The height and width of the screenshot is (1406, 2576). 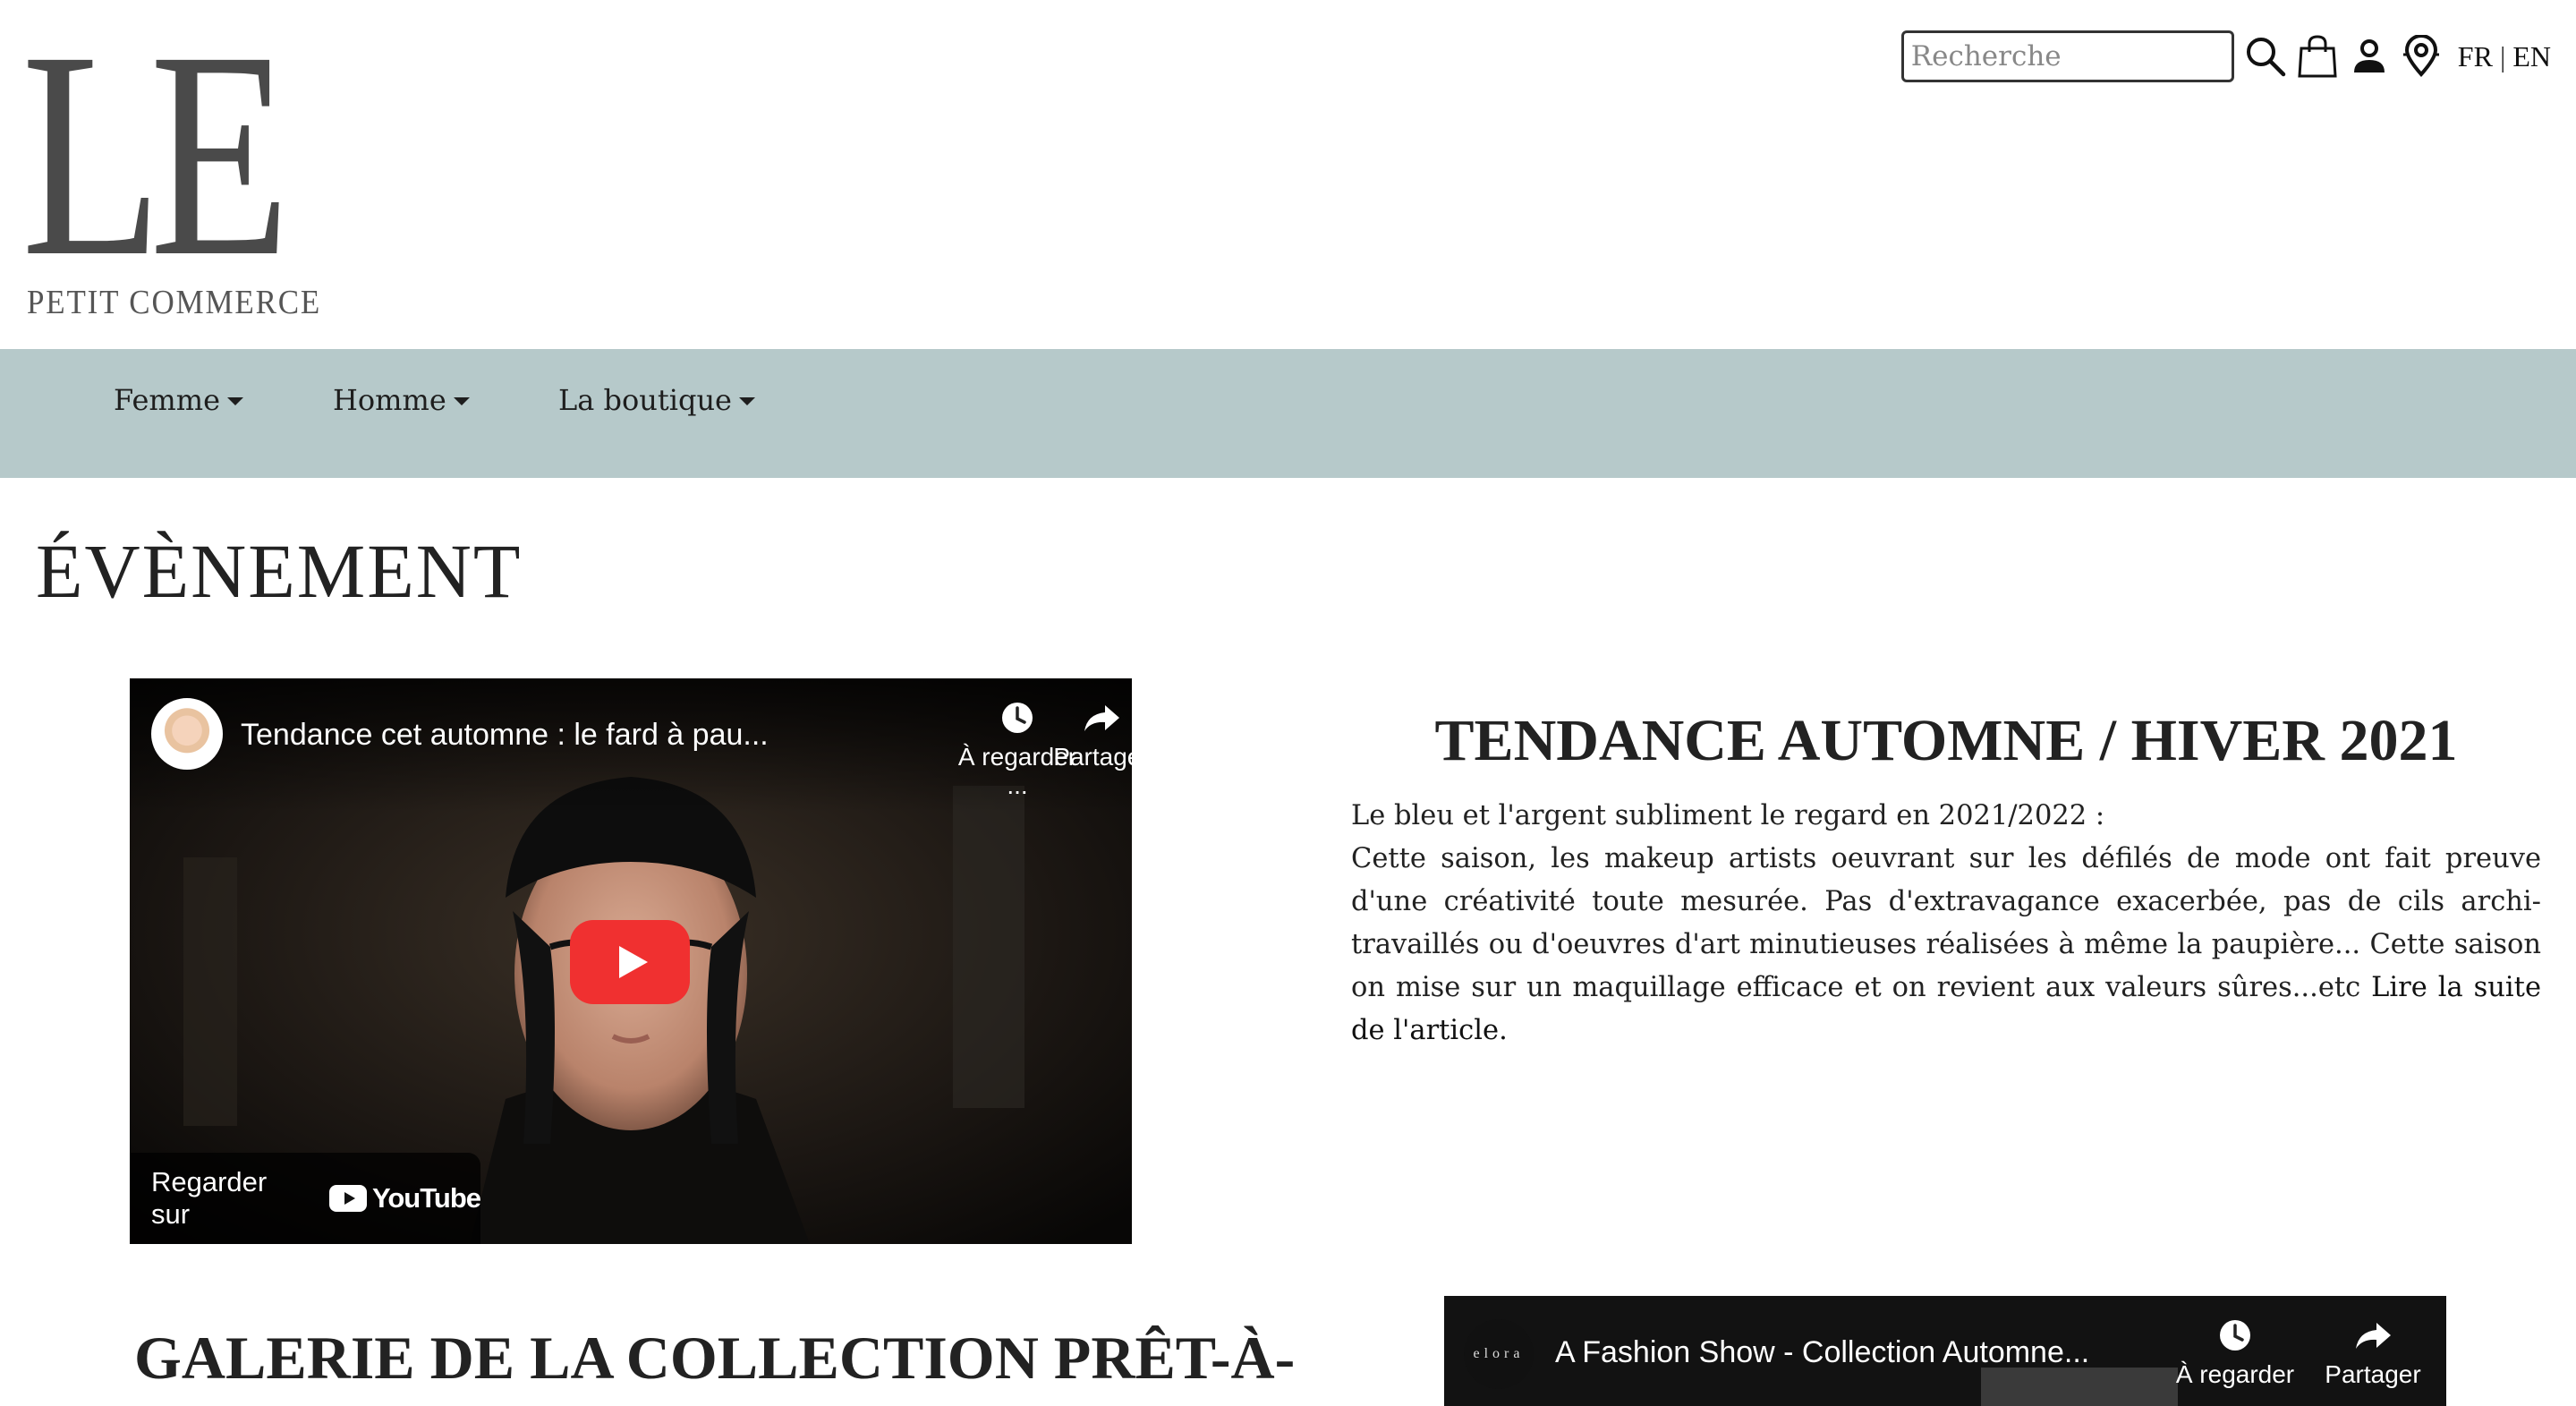 I want to click on watch-on-youtube: Regarder sur YouTube, so click(x=305, y=1199).